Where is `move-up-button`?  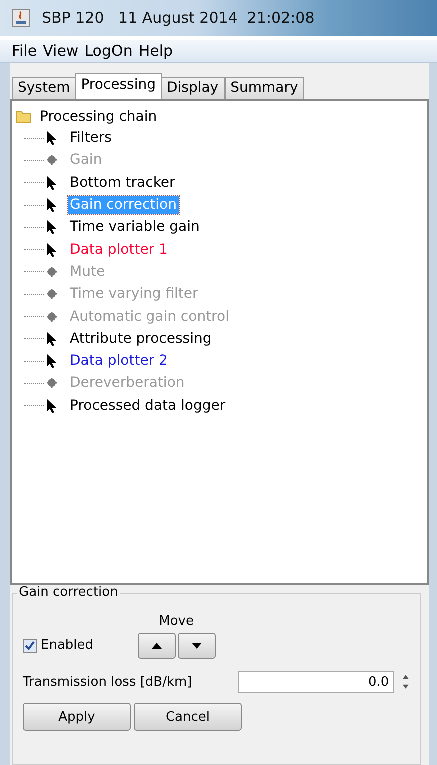 move-up-button is located at coordinates (157, 646).